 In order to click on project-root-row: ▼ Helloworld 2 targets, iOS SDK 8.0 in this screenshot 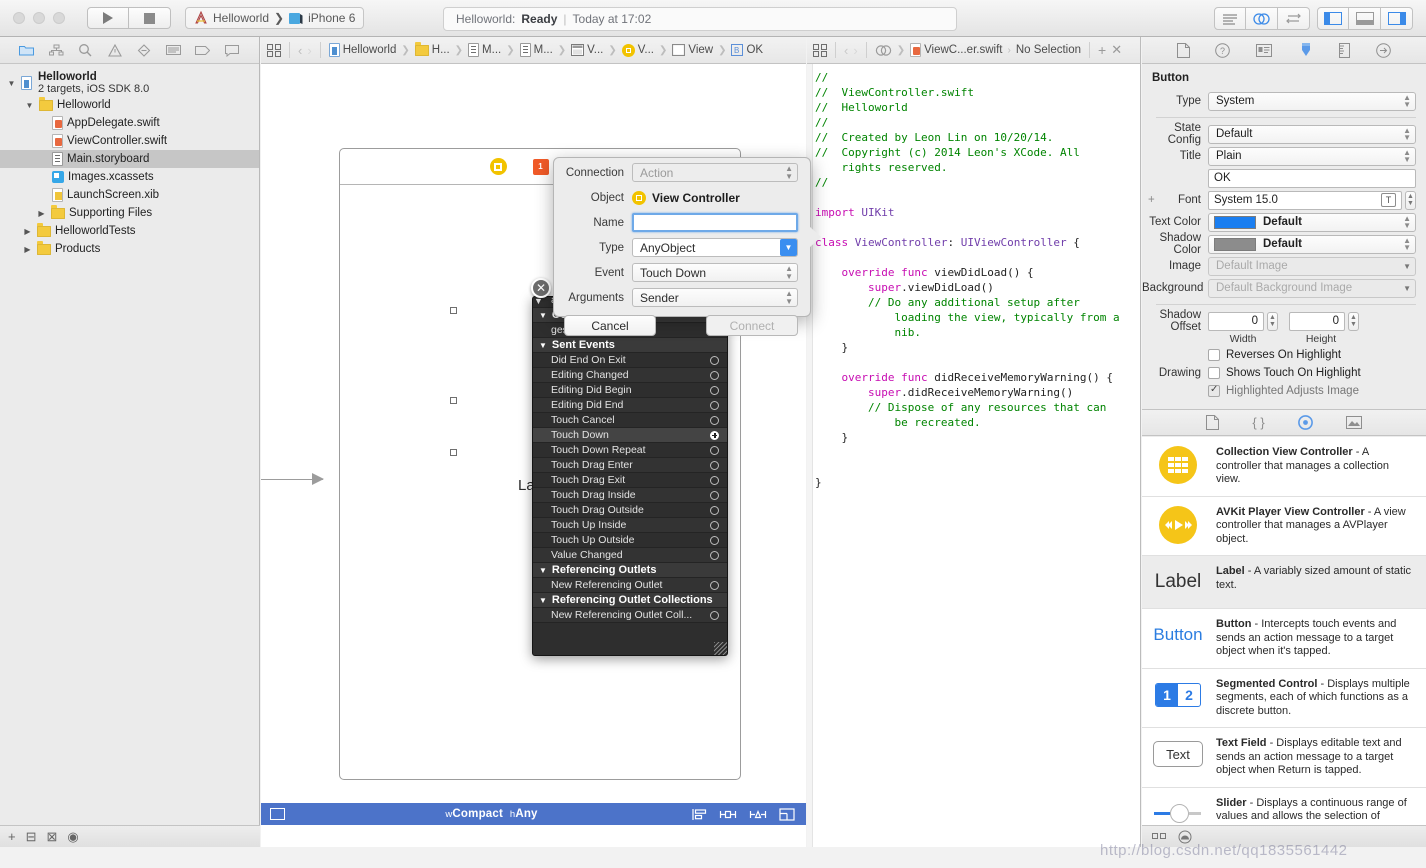, I will do `click(129, 83)`.